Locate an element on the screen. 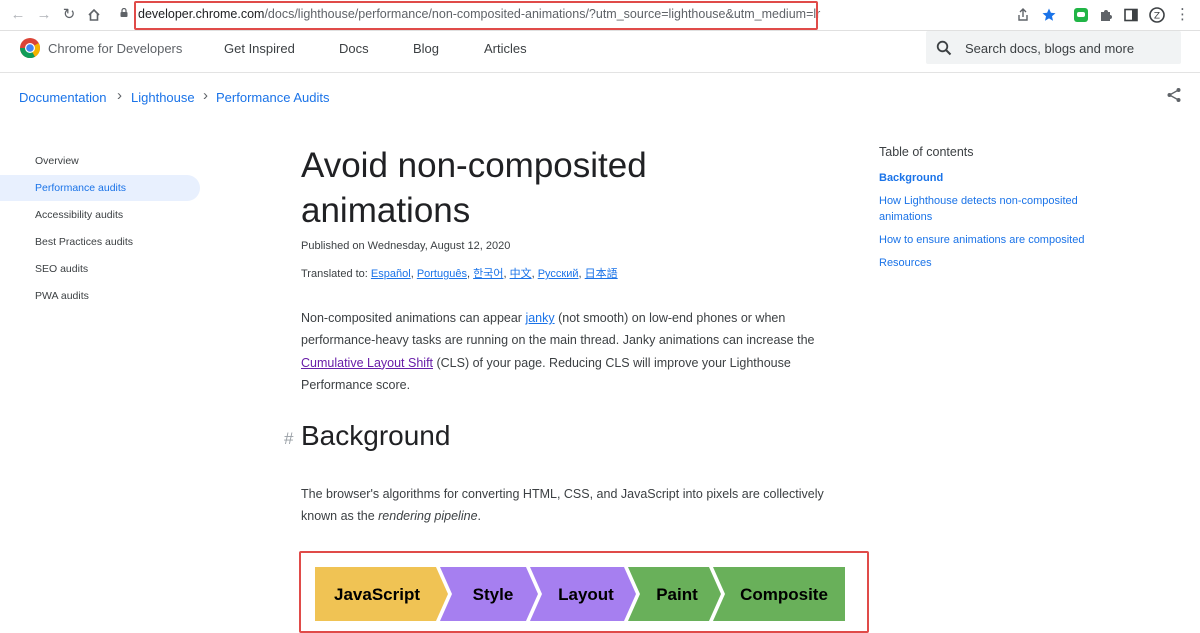  share-page-icon is located at coordinates (1174, 95).